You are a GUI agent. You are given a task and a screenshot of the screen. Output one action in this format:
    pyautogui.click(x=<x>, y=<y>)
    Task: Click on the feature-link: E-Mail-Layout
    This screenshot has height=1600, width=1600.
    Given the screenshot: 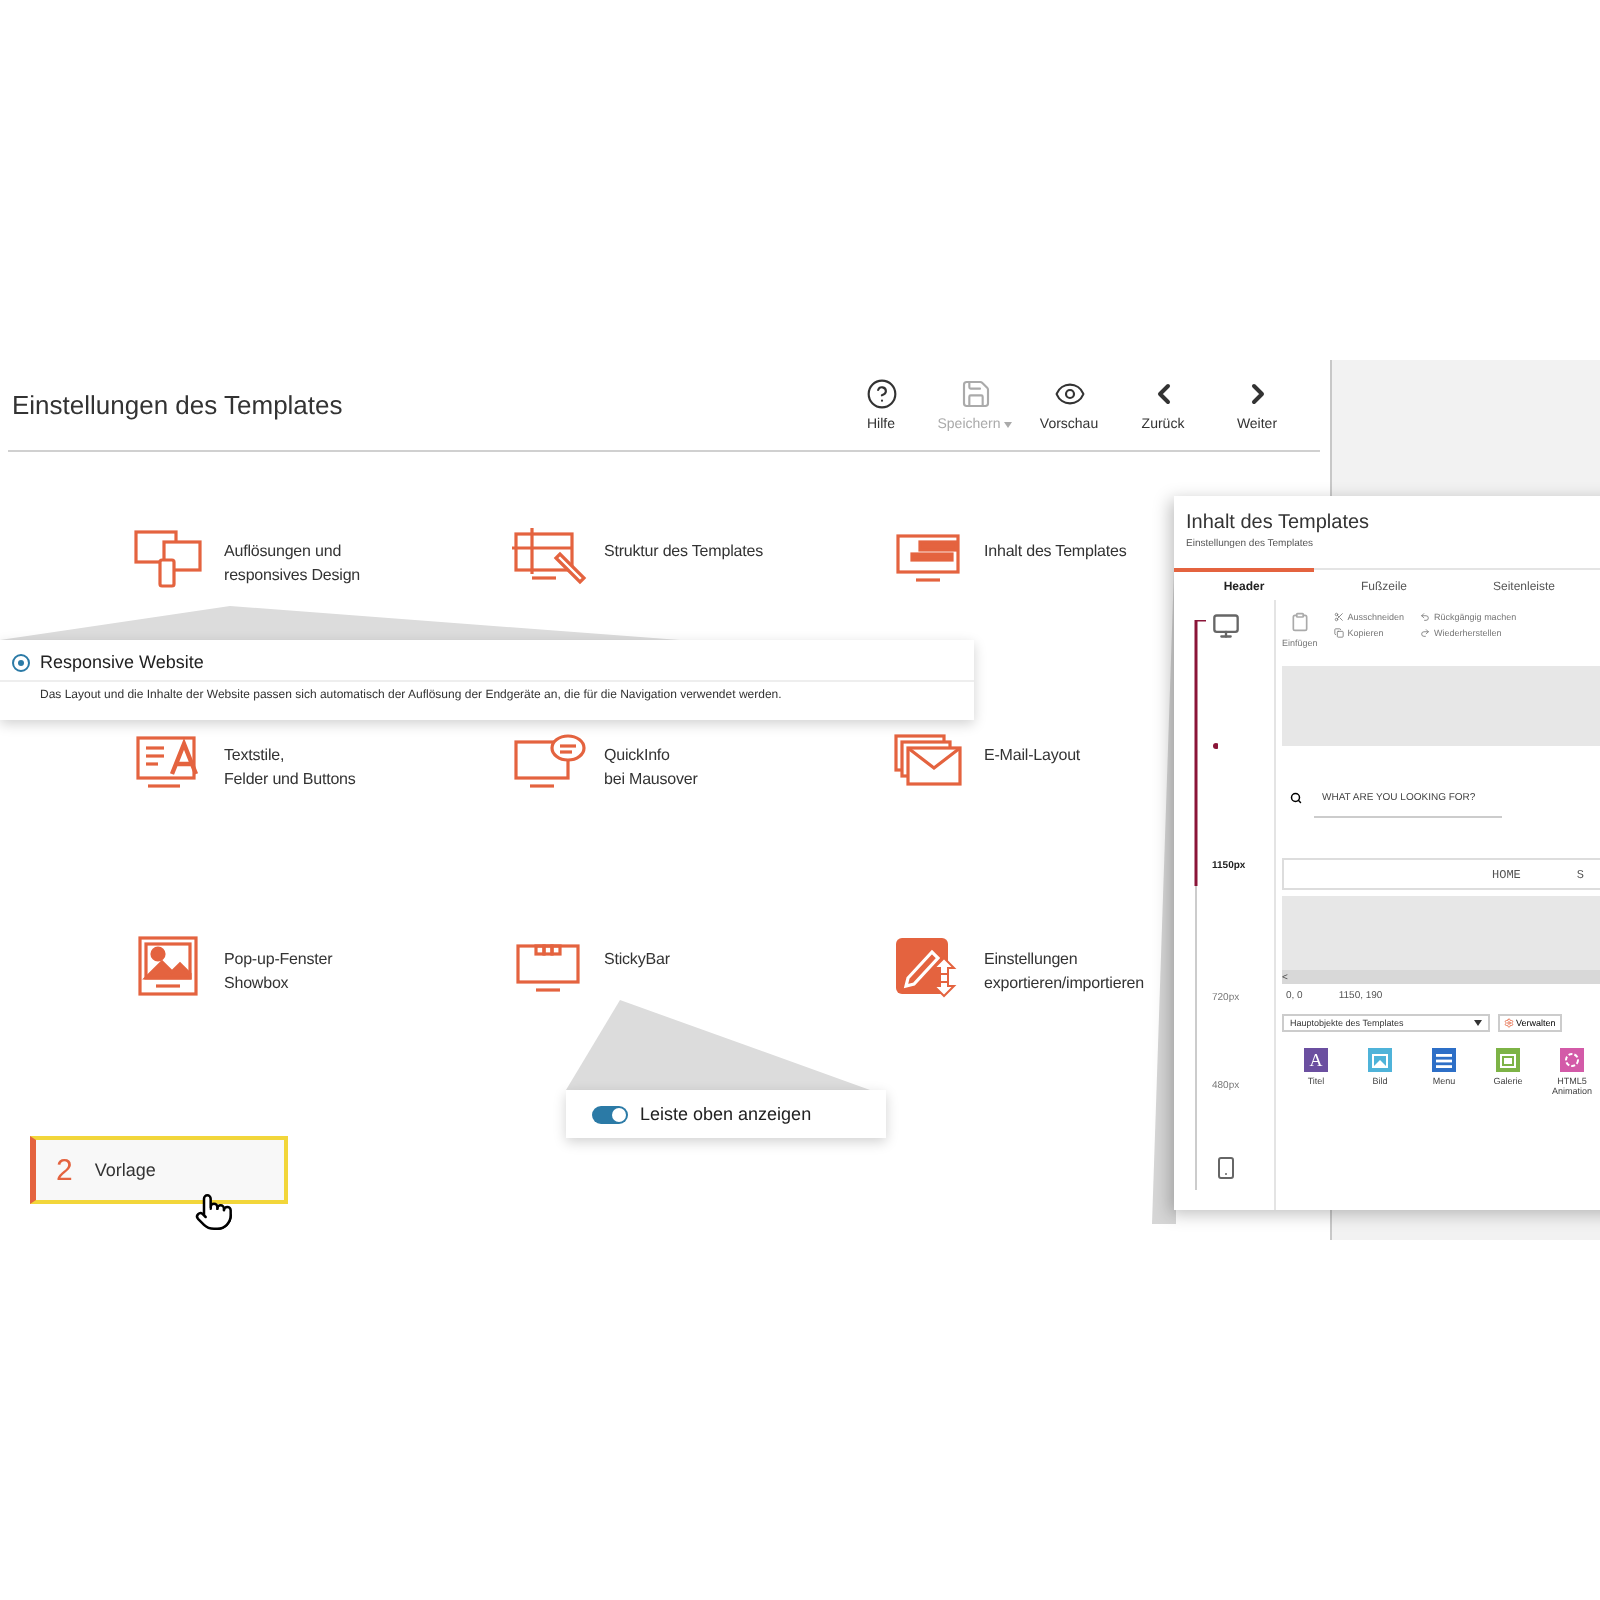 What is the action you would take?
    pyautogui.click(x=1032, y=756)
    